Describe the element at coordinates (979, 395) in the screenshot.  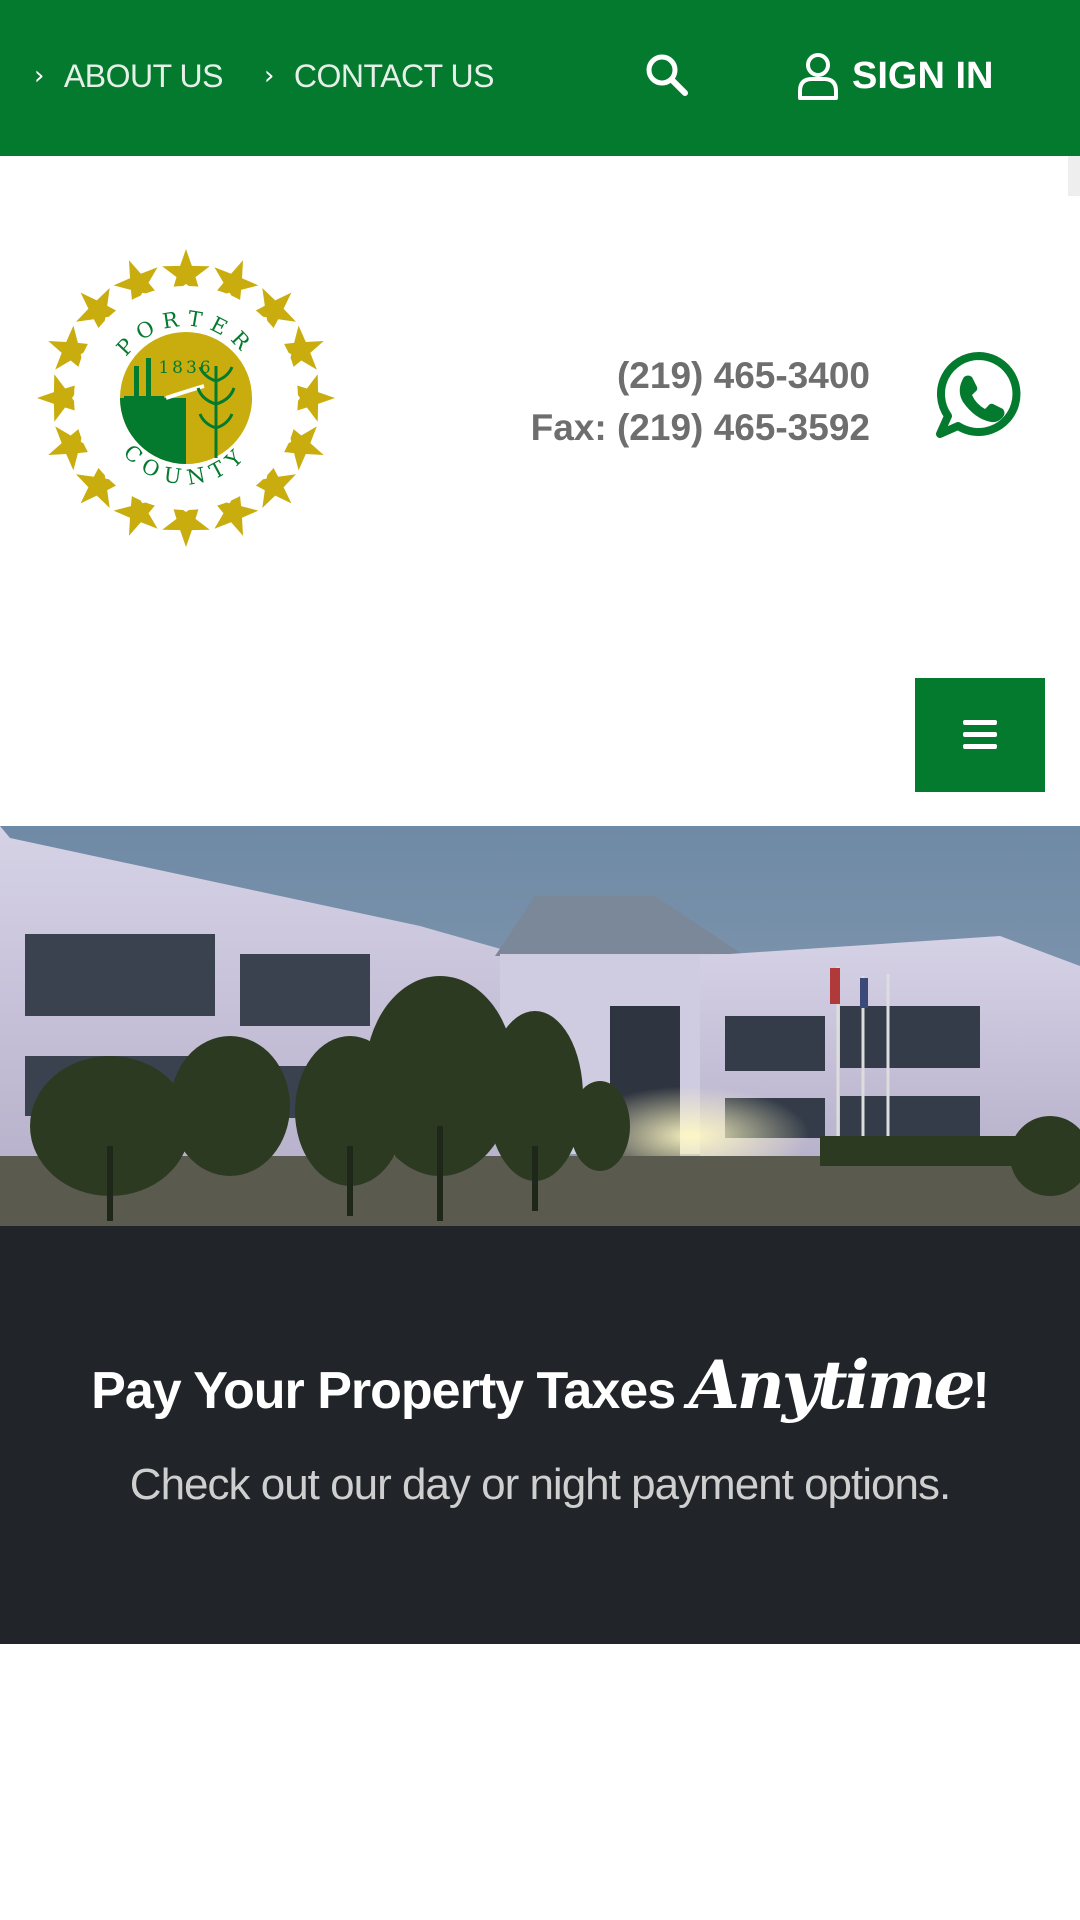
I see `whatsapp-icon` at that location.